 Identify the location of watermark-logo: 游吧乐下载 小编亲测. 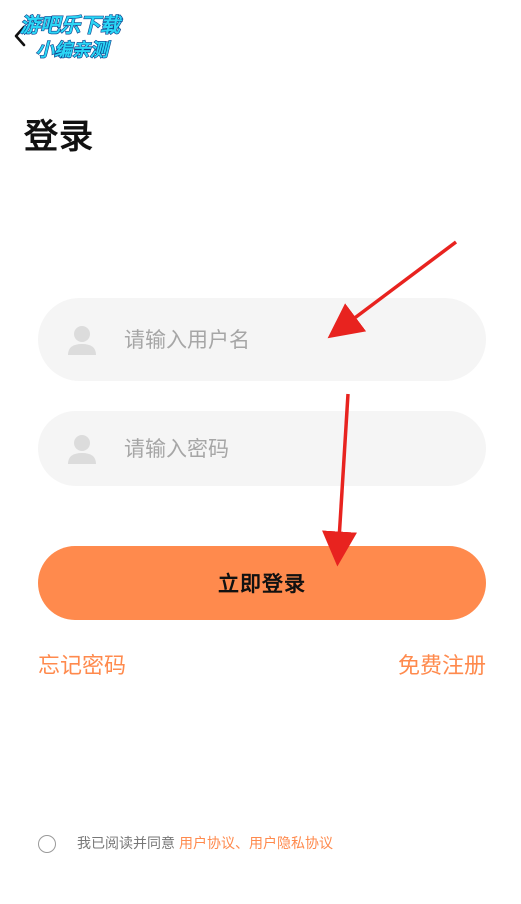
(80, 36).